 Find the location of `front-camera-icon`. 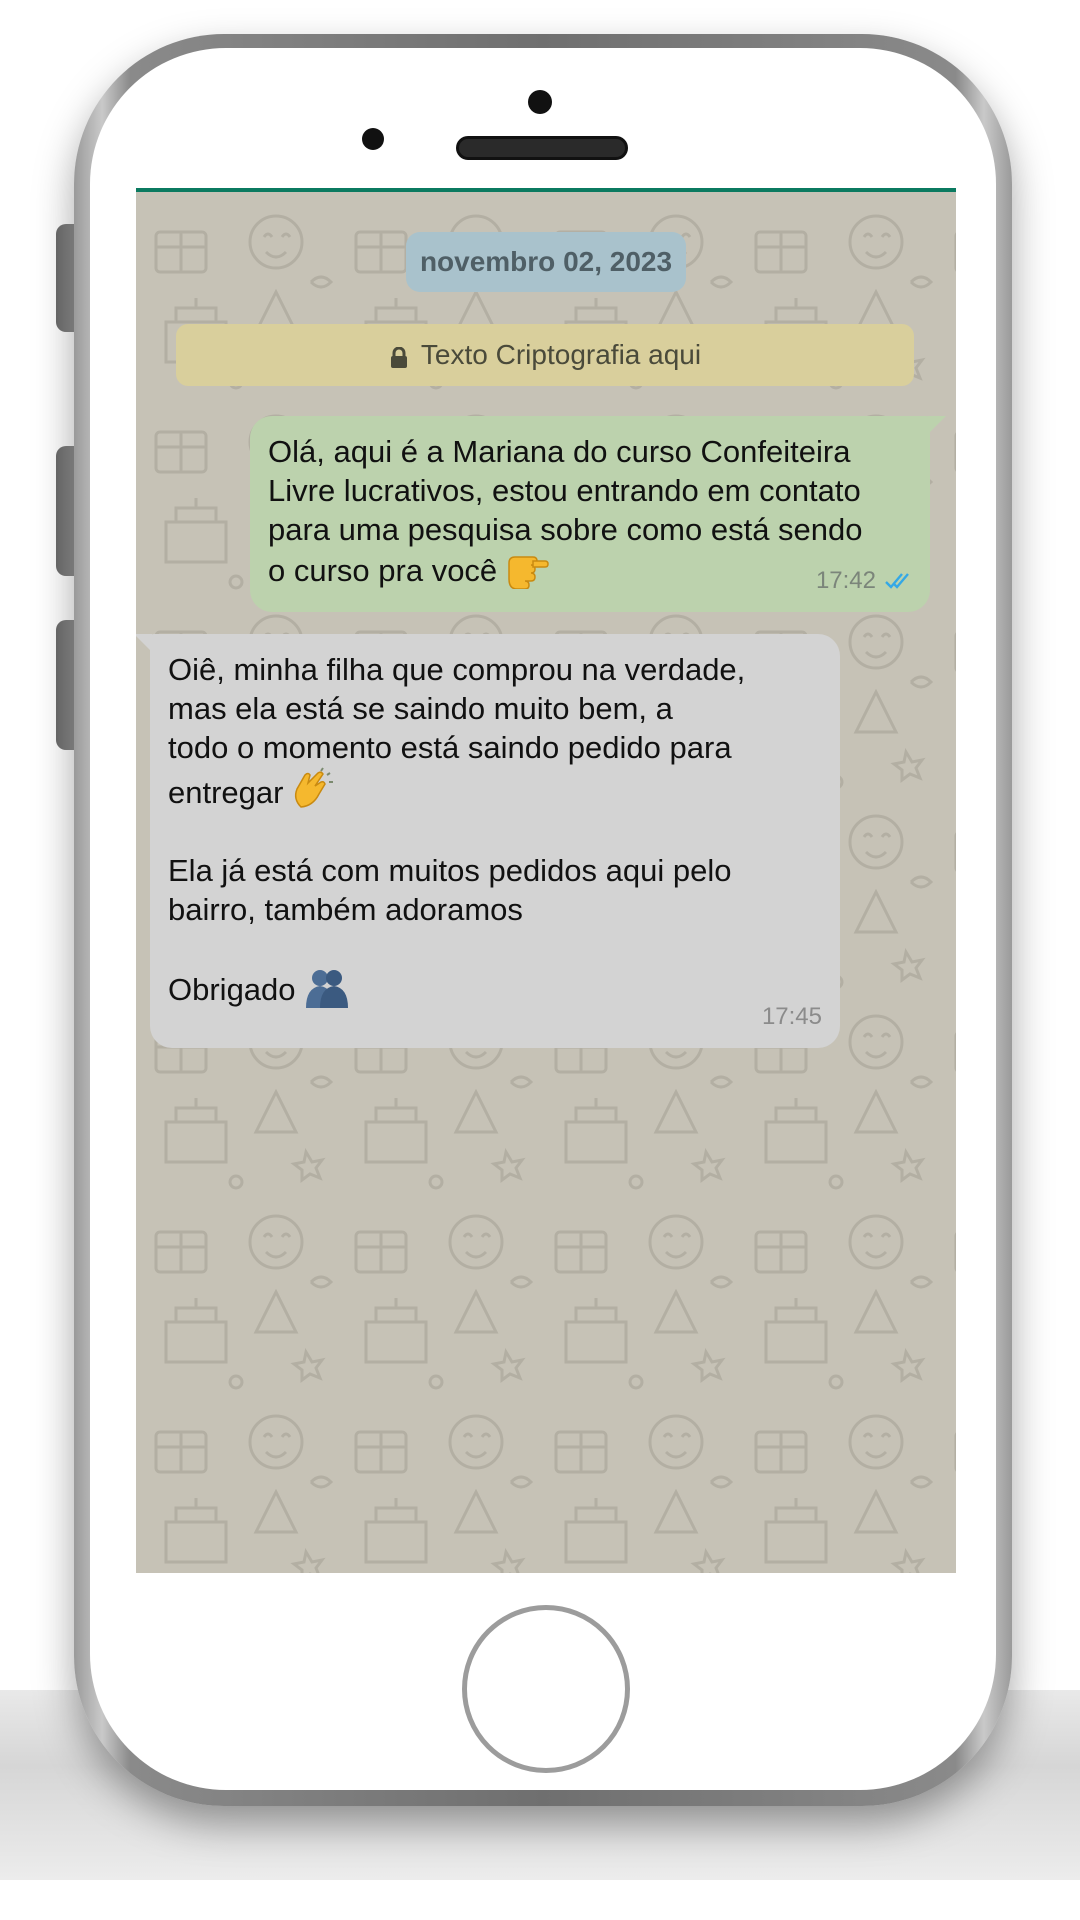

front-camera-icon is located at coordinates (540, 102).